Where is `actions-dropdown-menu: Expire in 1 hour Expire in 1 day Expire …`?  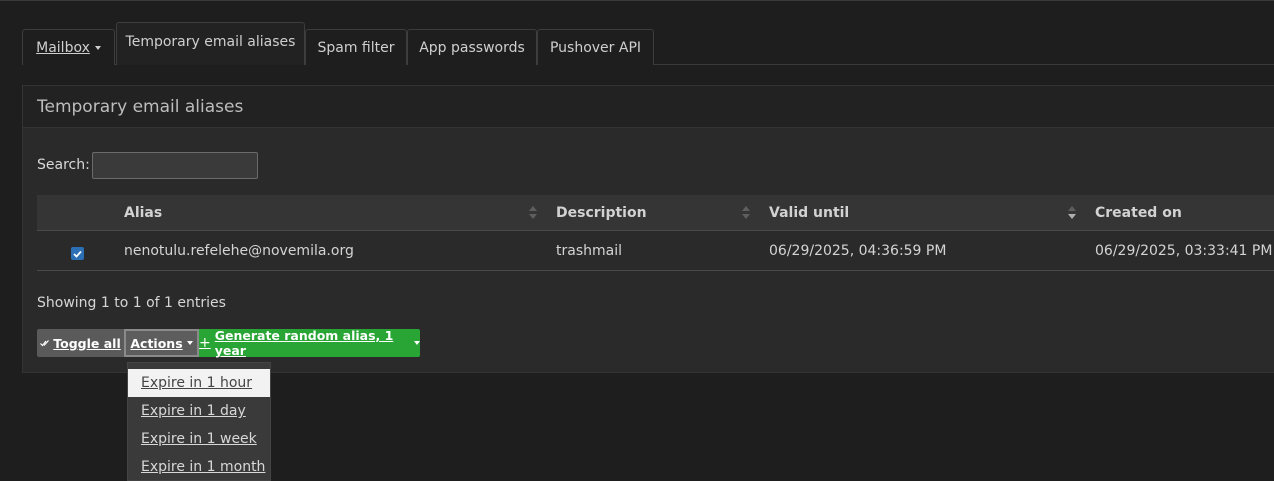 actions-dropdown-menu: Expire in 1 hour Expire in 1 day Expire … is located at coordinates (199, 421).